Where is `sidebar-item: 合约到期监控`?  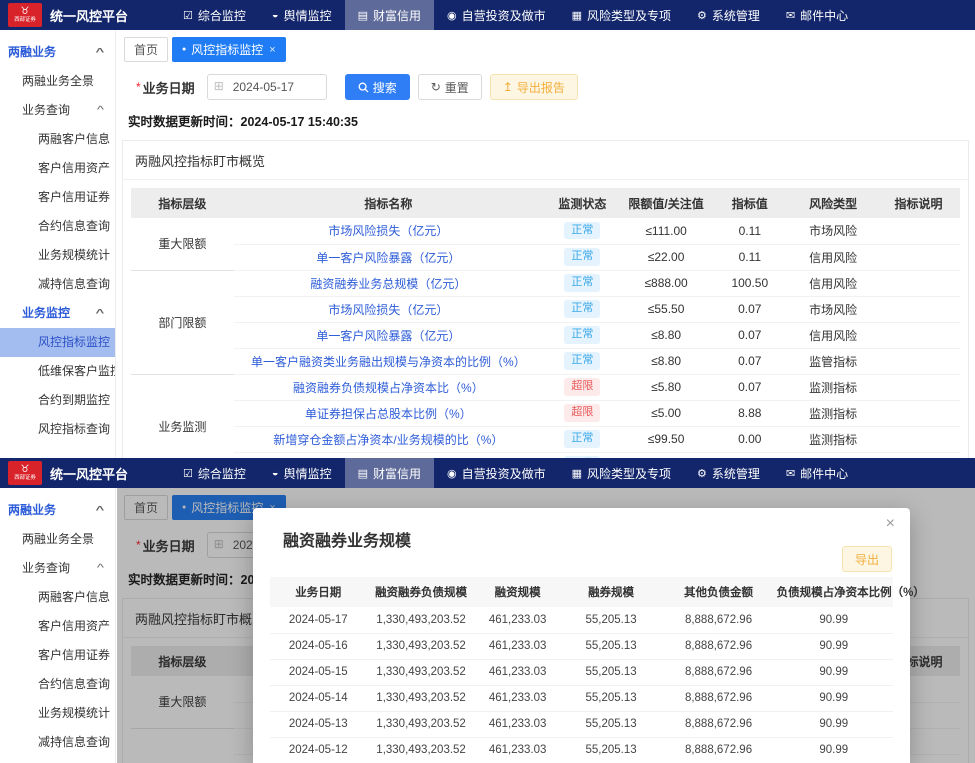
sidebar-item: 合约到期监控 is located at coordinates (57, 400).